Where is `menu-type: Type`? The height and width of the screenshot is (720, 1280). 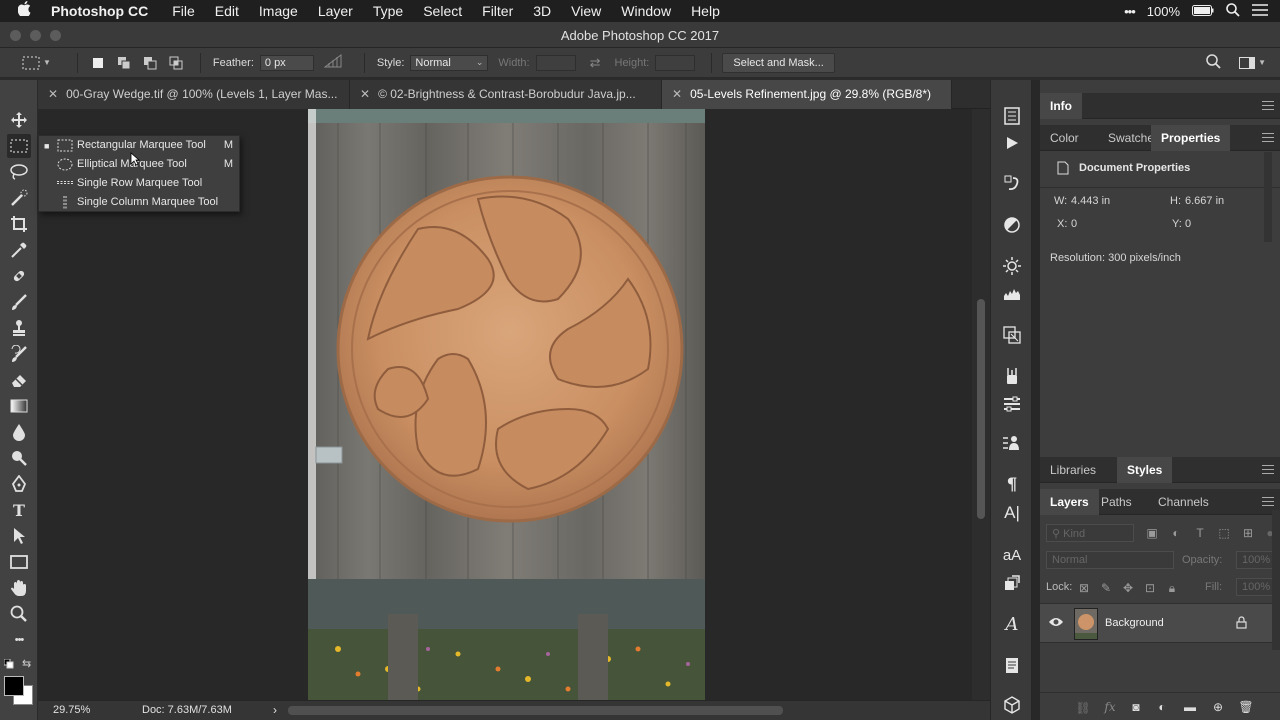
menu-type: Type is located at coordinates (388, 11).